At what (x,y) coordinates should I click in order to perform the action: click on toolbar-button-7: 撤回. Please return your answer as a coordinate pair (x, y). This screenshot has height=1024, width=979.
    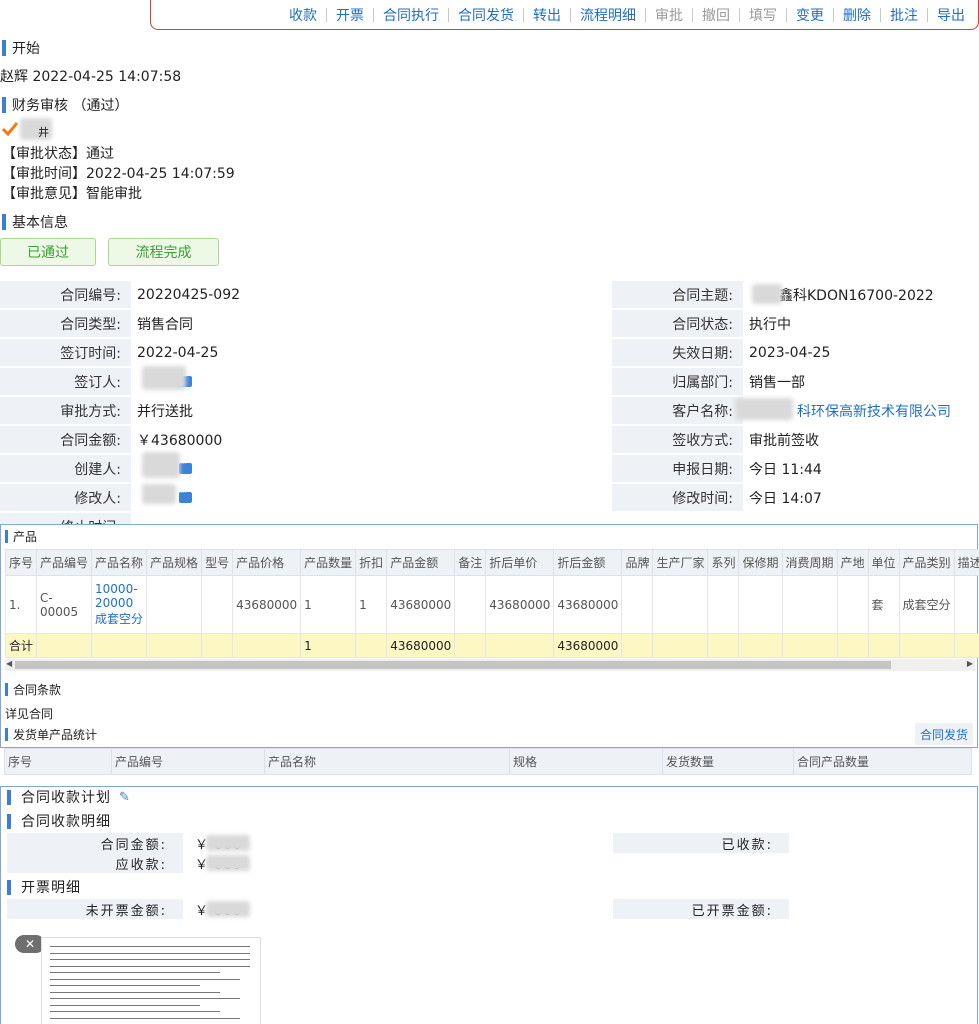
    Looking at the image, I should click on (716, 15).